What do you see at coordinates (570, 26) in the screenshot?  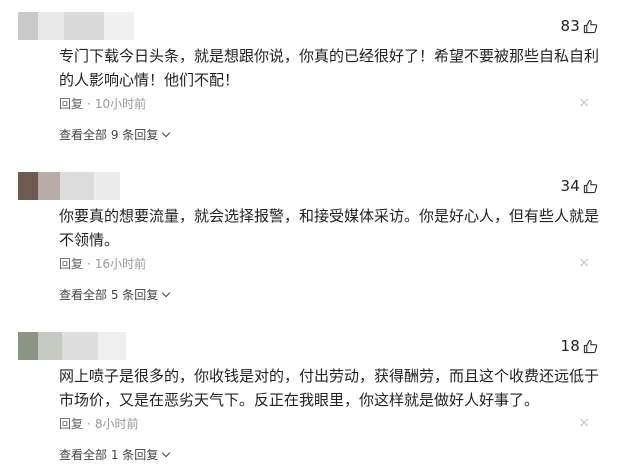 I see `like-count: 83` at bounding box center [570, 26].